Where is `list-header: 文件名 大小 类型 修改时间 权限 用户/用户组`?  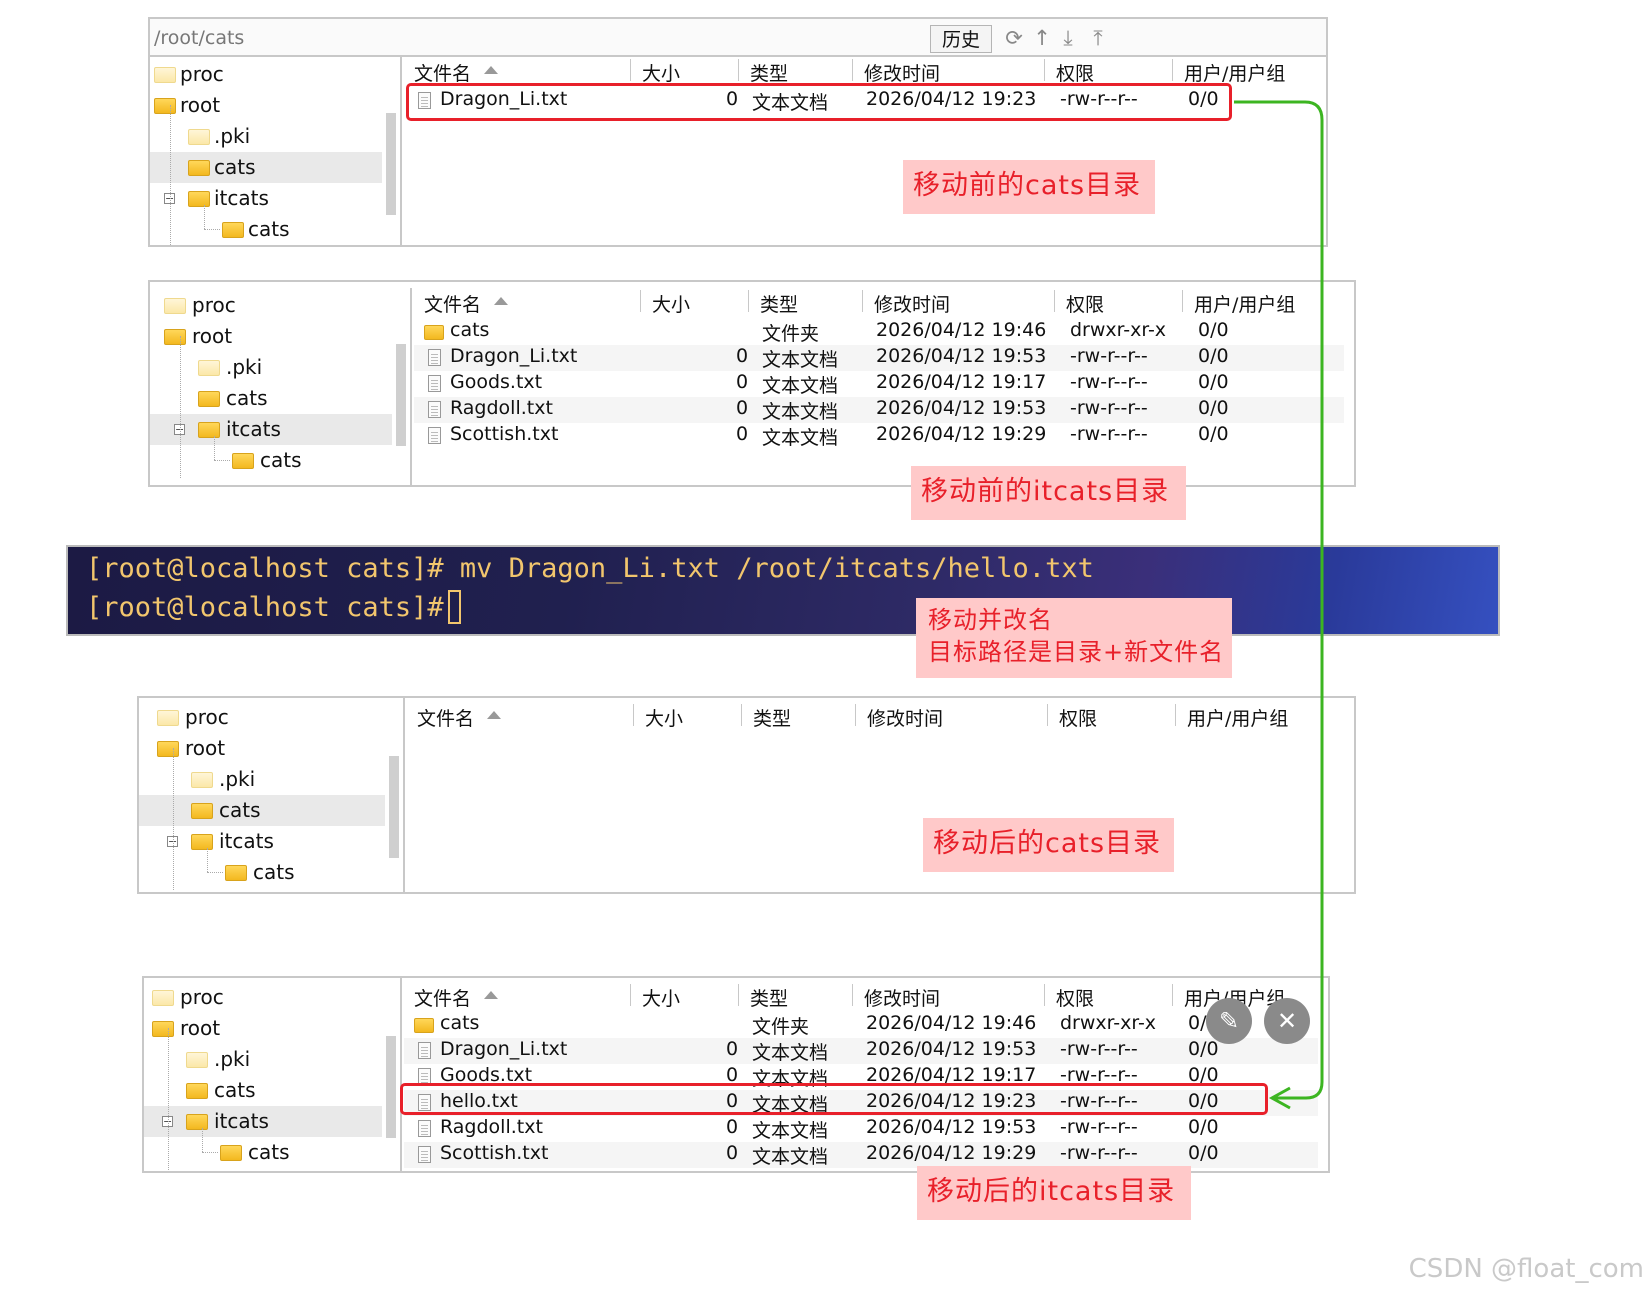
list-header: 文件名 大小 类型 修改时间 权限 用户/用户组 is located at coordinates (880, 717).